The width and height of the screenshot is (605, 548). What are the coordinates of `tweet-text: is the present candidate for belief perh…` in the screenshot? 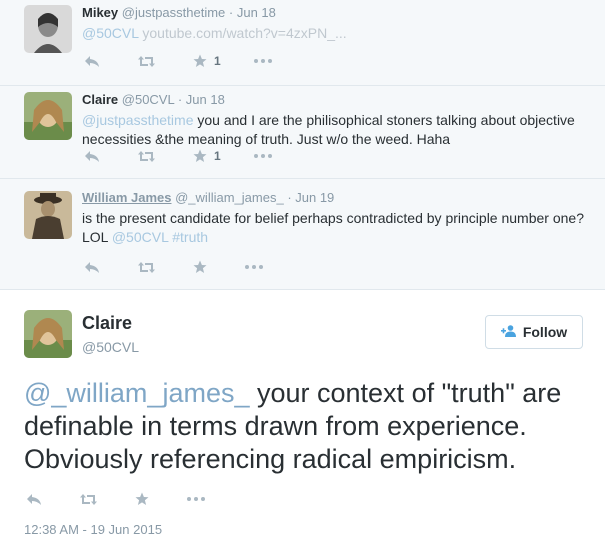 It's located at (333, 228).